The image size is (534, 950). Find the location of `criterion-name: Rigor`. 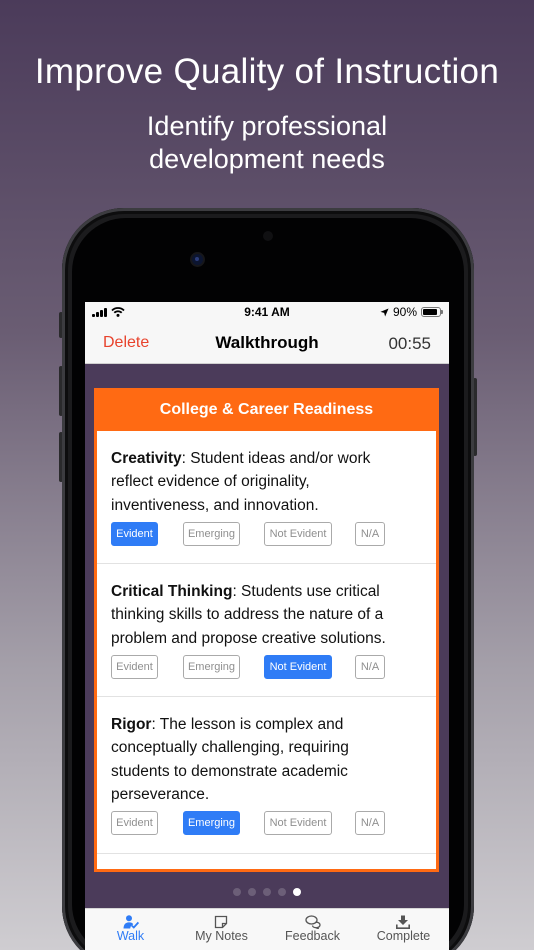

criterion-name: Rigor is located at coordinates (131, 724).